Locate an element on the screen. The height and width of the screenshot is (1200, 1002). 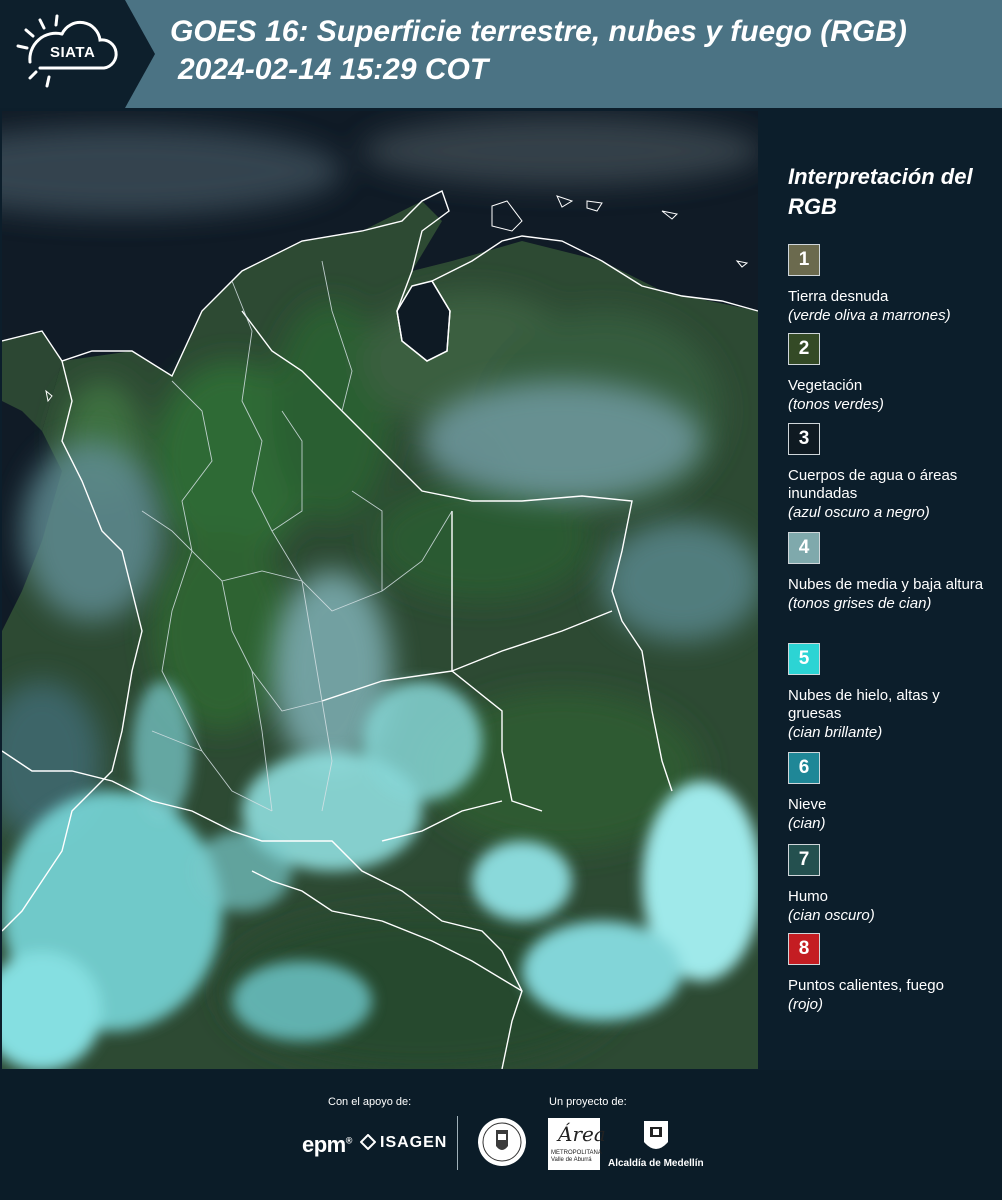
legend-description: (cian oscuro) is located at coordinates (831, 915).